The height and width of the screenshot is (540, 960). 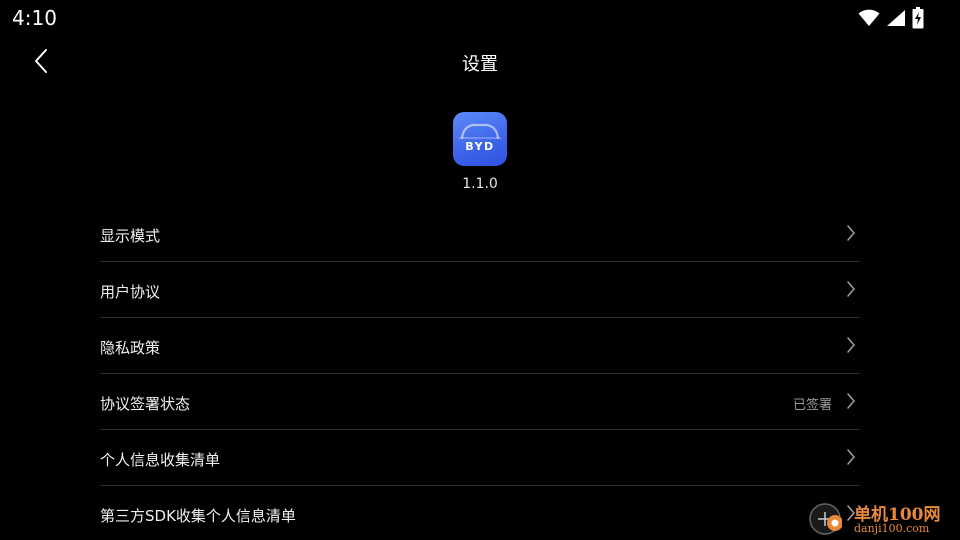 I want to click on setting-privacy-policy: 隐私政策, so click(x=480, y=346).